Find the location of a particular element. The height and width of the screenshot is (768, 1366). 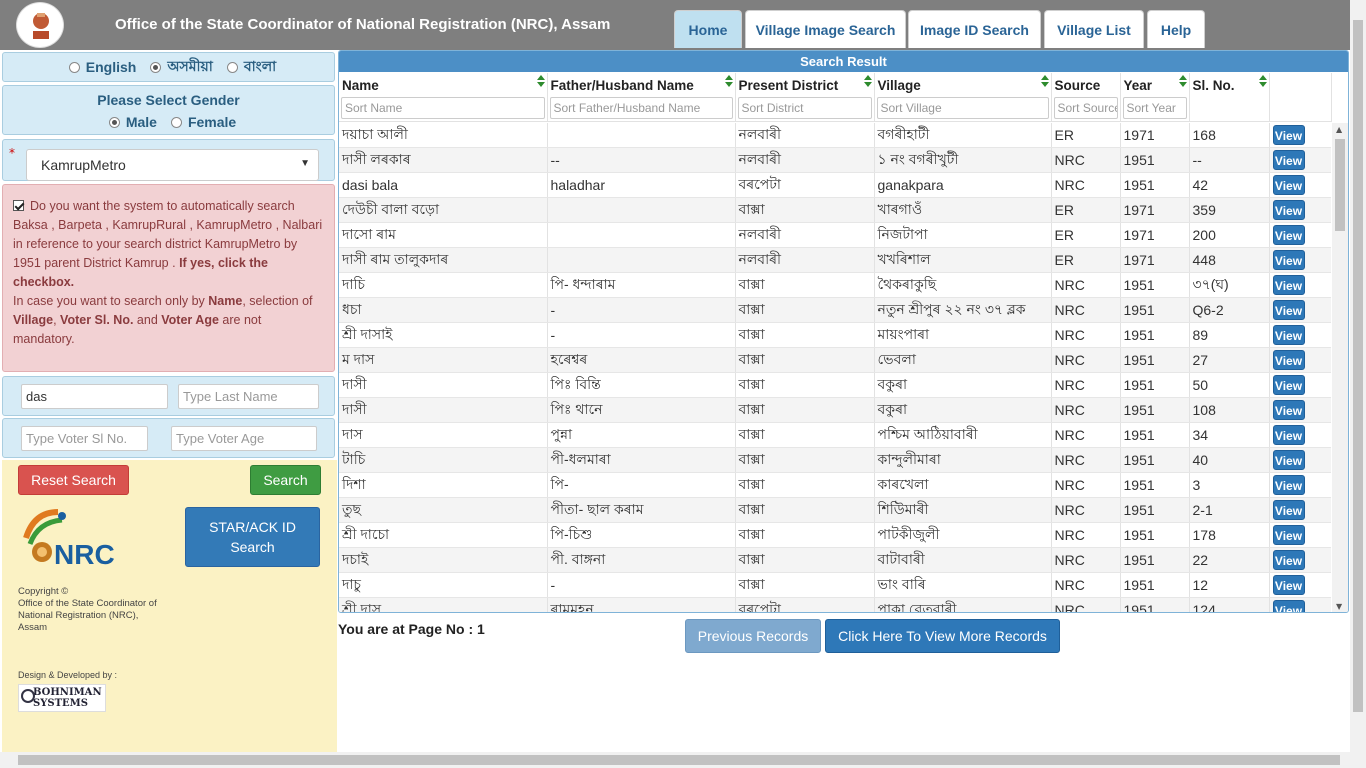

tab-help: Help is located at coordinates (1176, 29).